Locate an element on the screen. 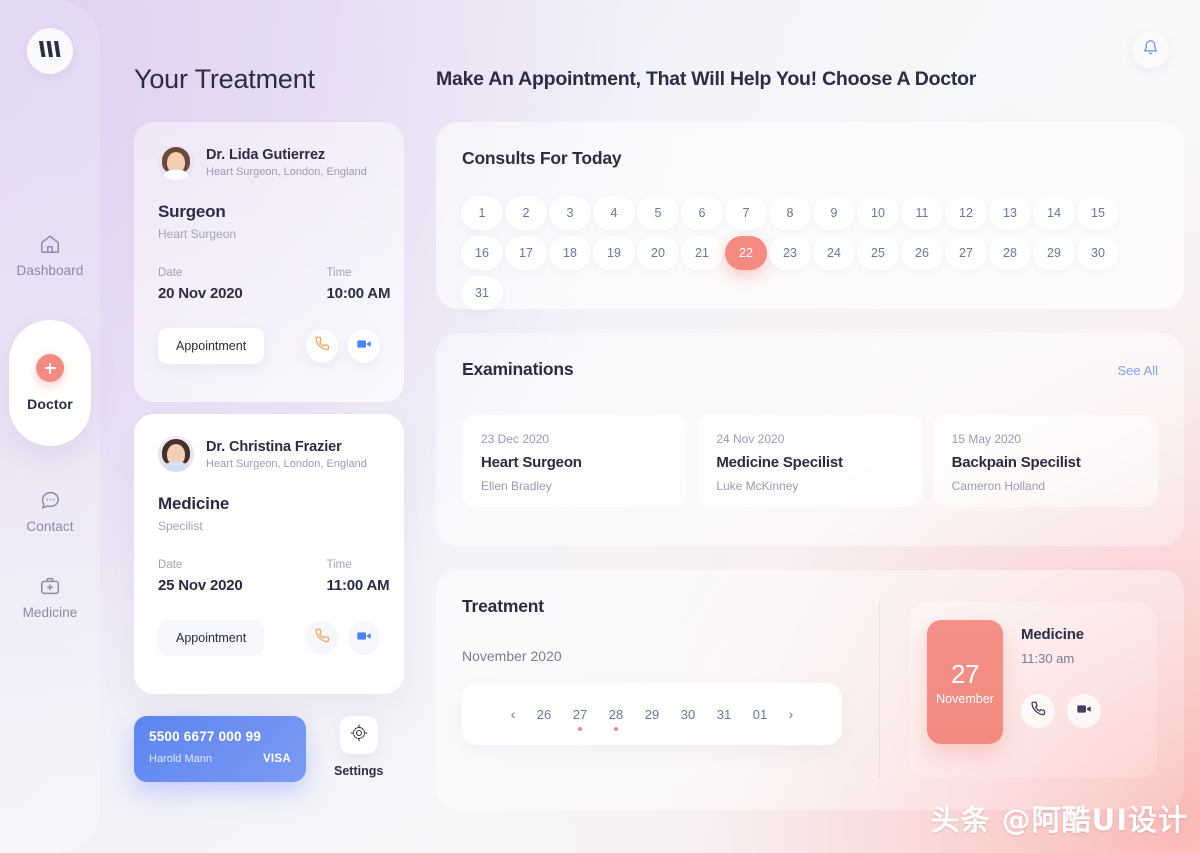  app-logo is located at coordinates (50, 51).